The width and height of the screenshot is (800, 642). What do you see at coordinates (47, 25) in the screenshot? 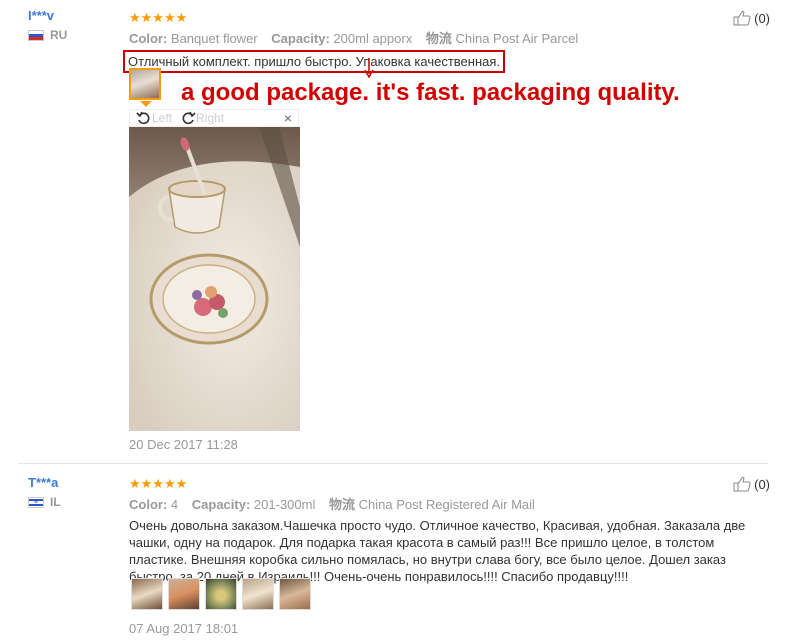
I see `reviewer-info: I***v RU` at bounding box center [47, 25].